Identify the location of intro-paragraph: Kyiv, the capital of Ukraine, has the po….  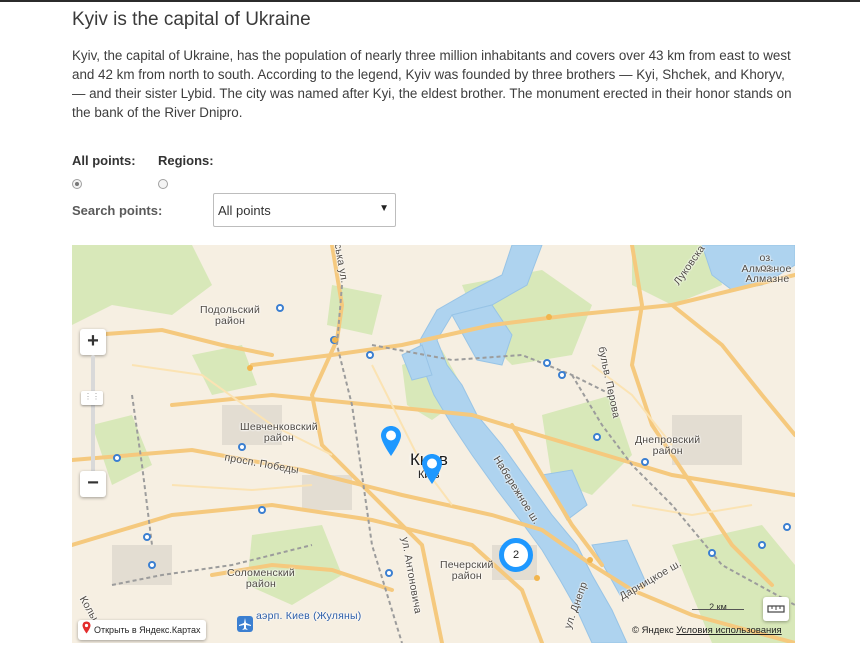
(432, 84).